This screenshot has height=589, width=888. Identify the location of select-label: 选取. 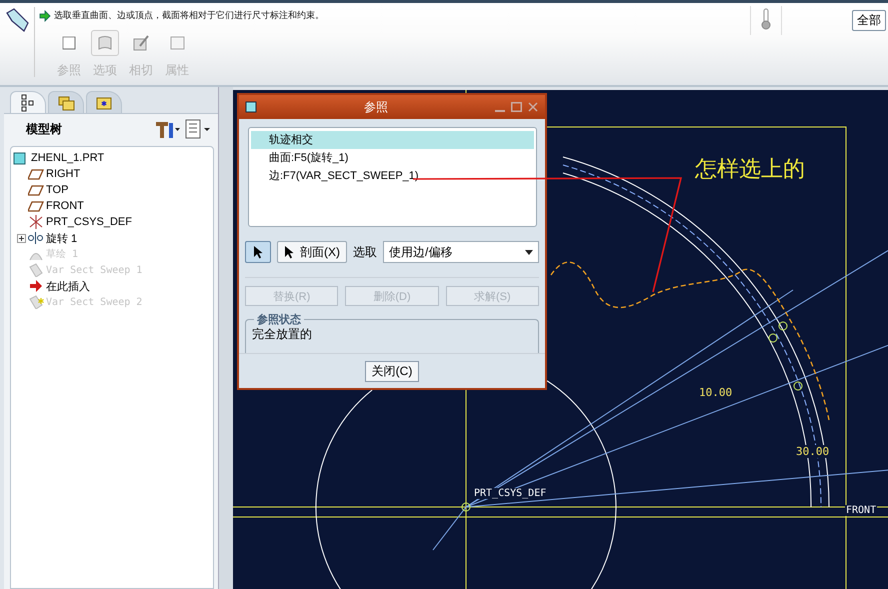
(365, 252).